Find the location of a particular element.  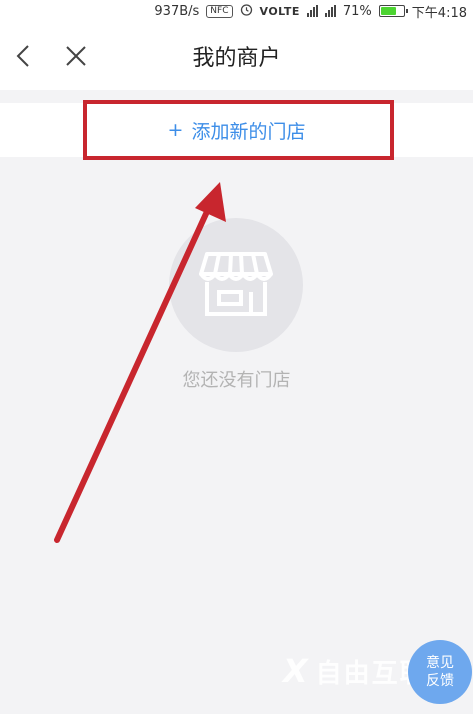

page-title: 我的商户 is located at coordinates (236, 58).